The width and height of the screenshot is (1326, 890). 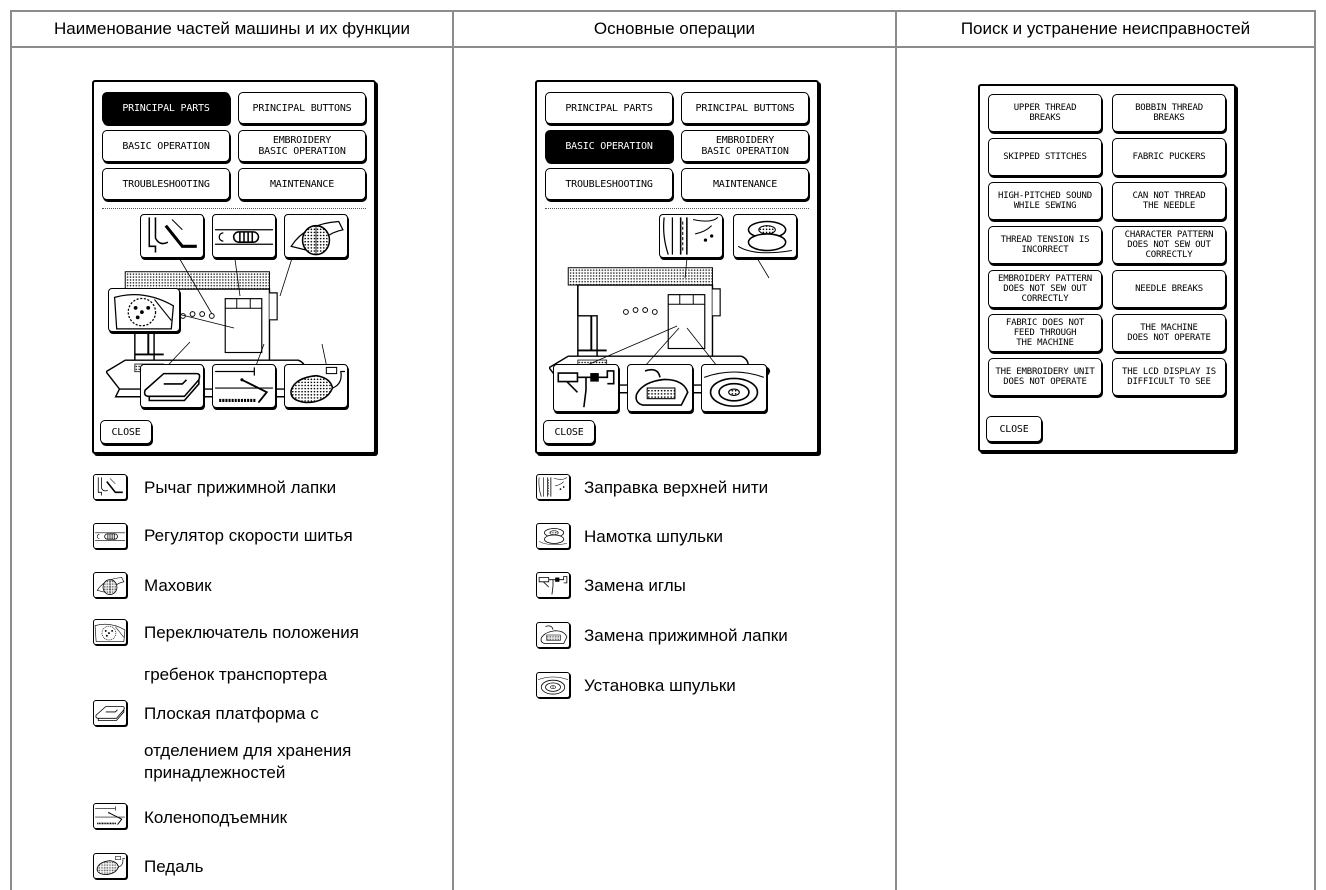 What do you see at coordinates (172, 386) in the screenshot?
I see `flat-bed-attachment-tile` at bounding box center [172, 386].